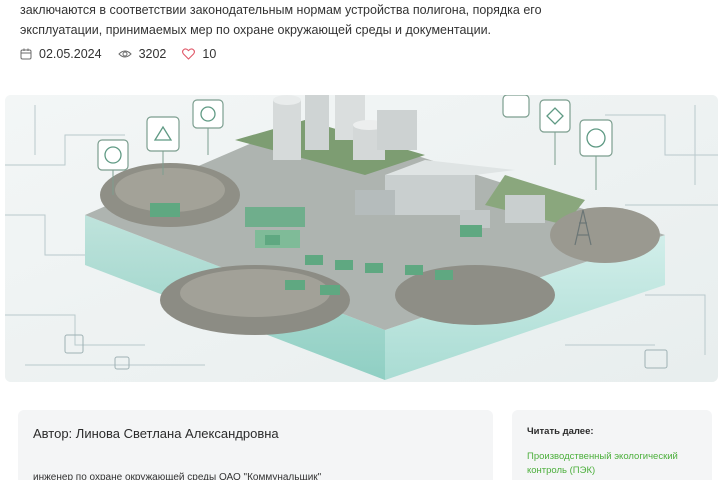 This screenshot has width=720, height=480. I want to click on author-name: Автор: Линова Светлана Александровна, so click(156, 433).